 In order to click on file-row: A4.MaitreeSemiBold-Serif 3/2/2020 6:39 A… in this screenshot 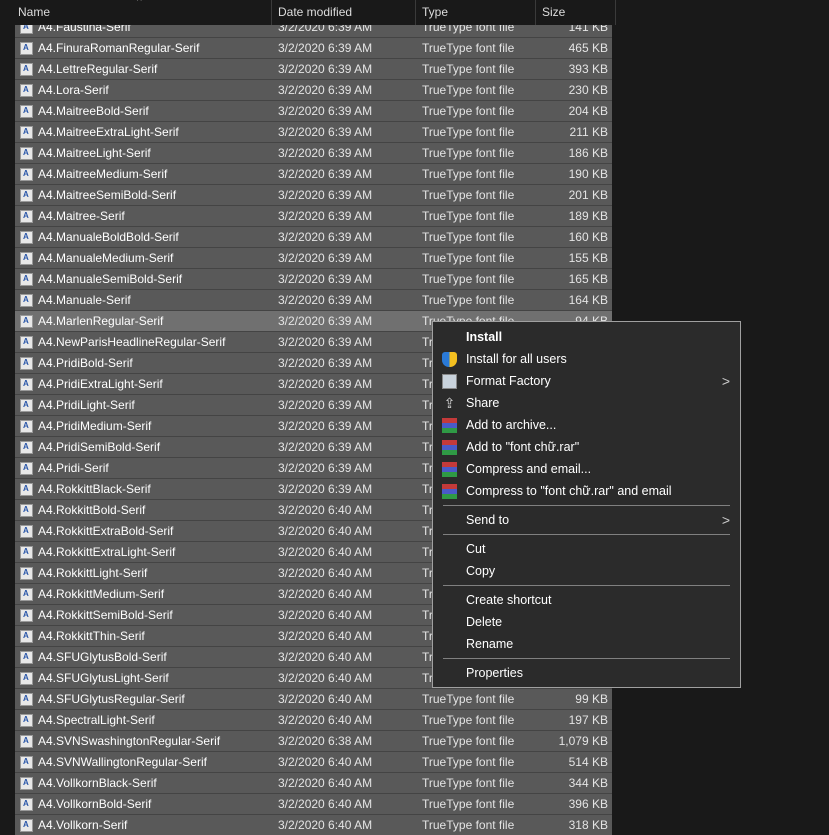, I will do `click(313, 194)`.